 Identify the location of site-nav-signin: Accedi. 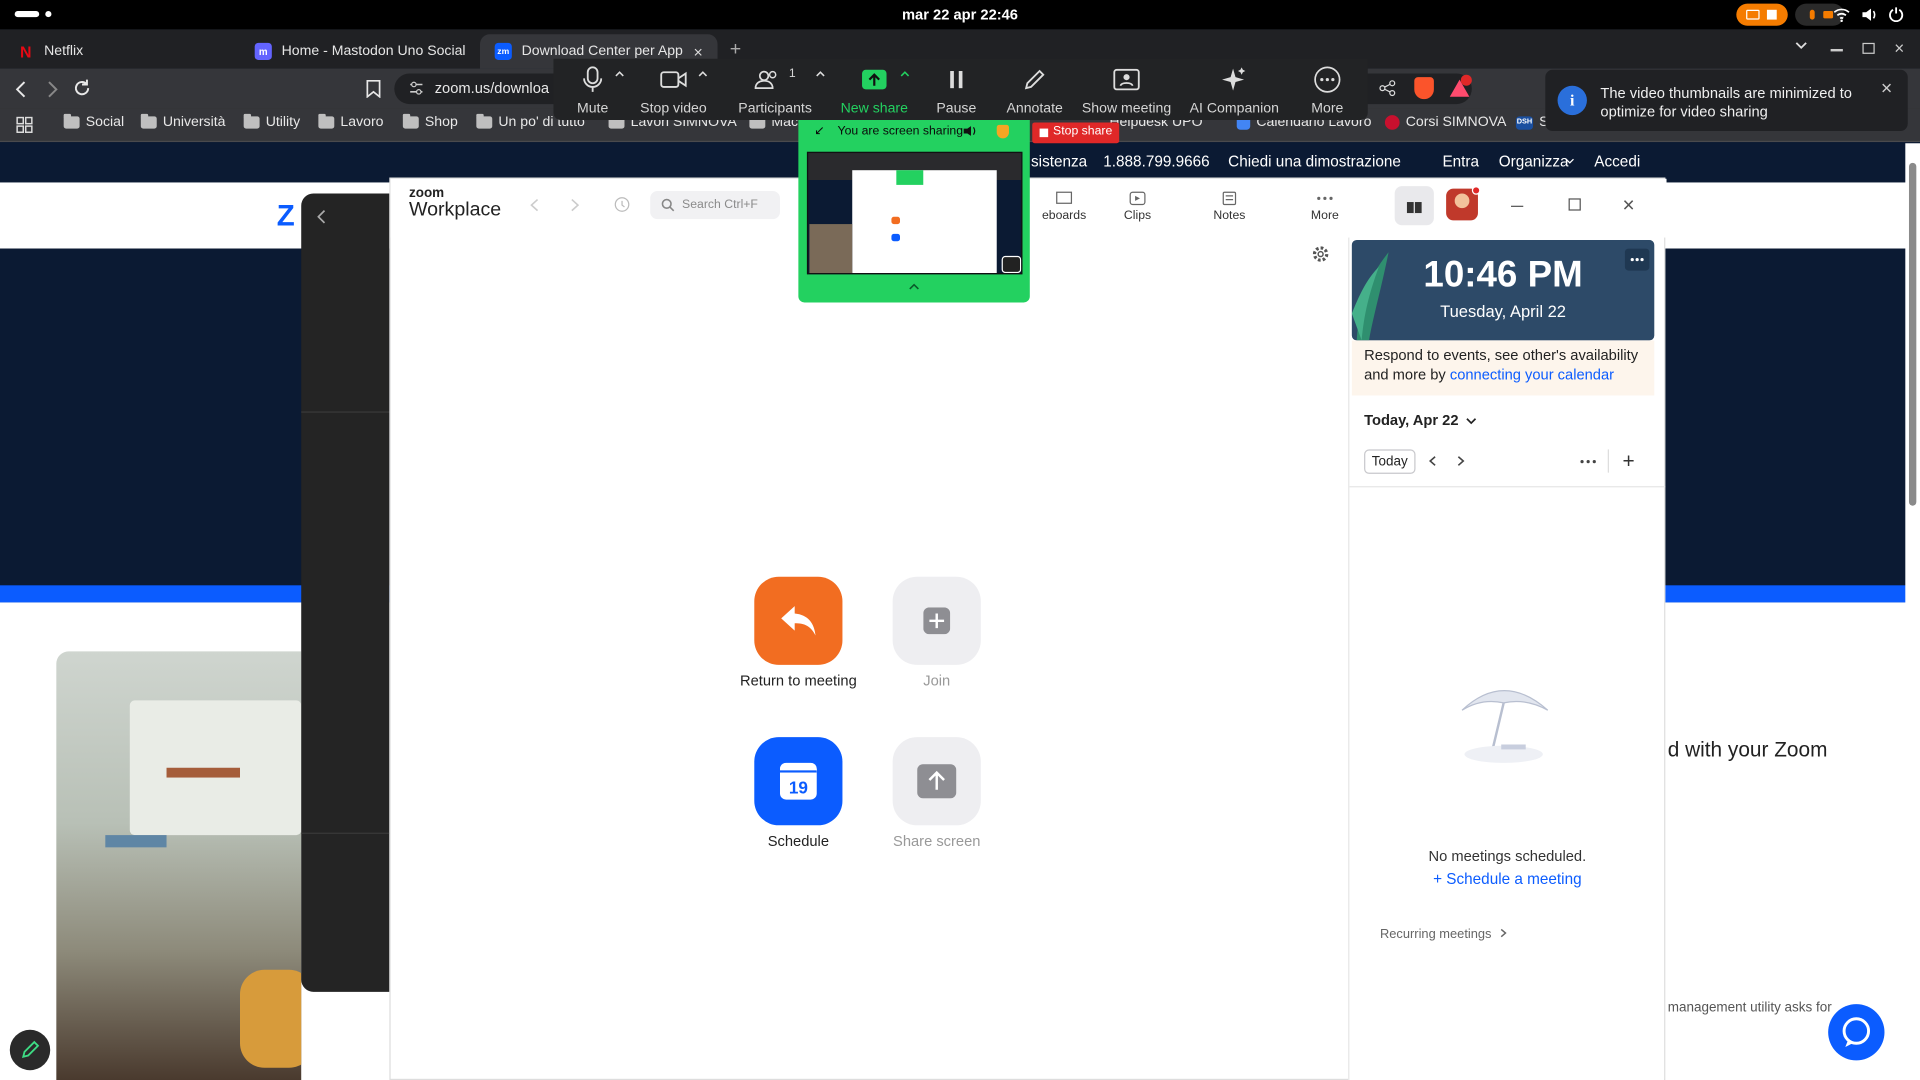
(1617, 161).